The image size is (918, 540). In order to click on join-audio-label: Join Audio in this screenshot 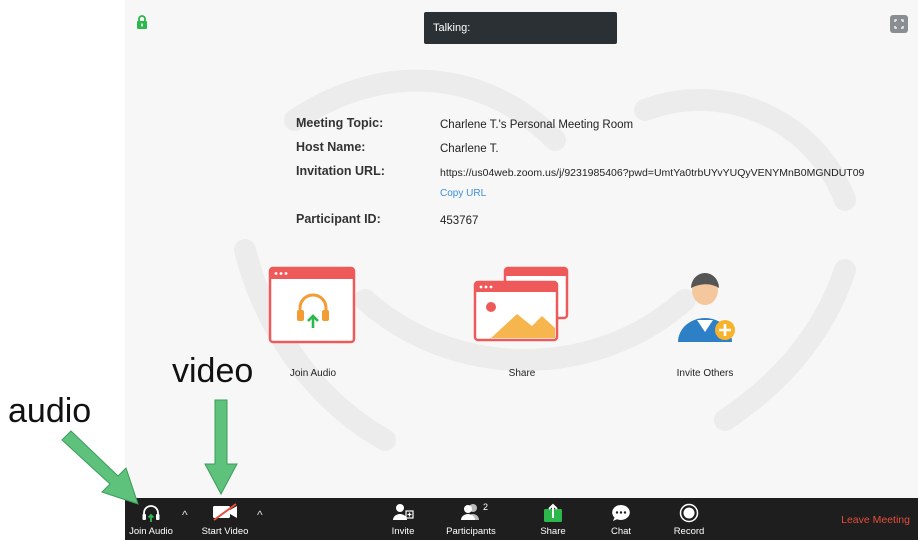, I will do `click(313, 373)`.